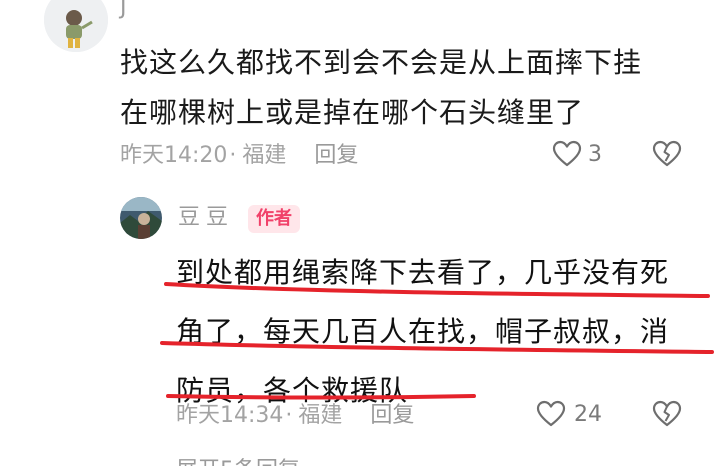 This screenshot has width=720, height=466. I want to click on dislike-button, so click(667, 156).